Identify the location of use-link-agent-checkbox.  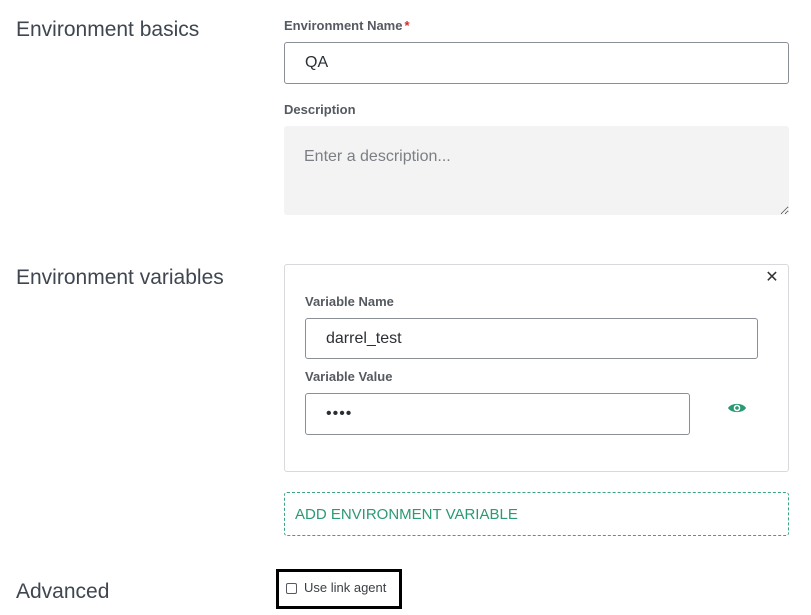
(291, 588).